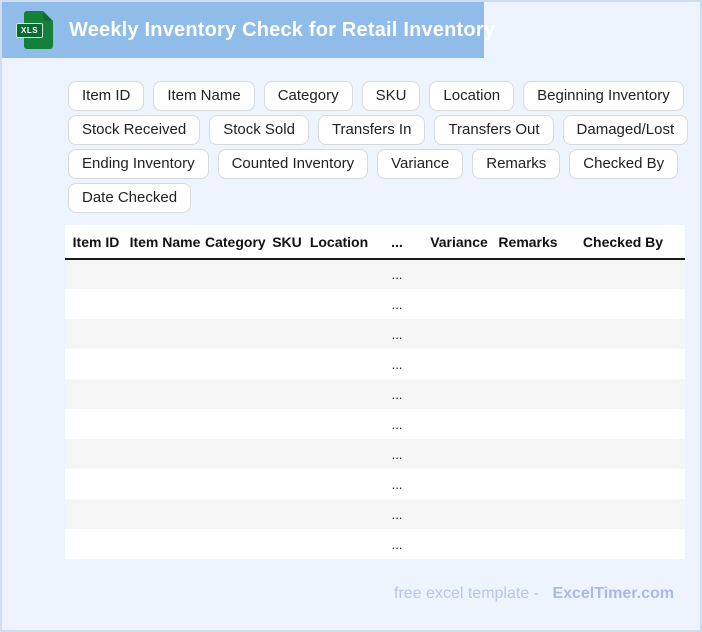 This screenshot has width=702, height=632. I want to click on field-chip: SKU, so click(391, 96).